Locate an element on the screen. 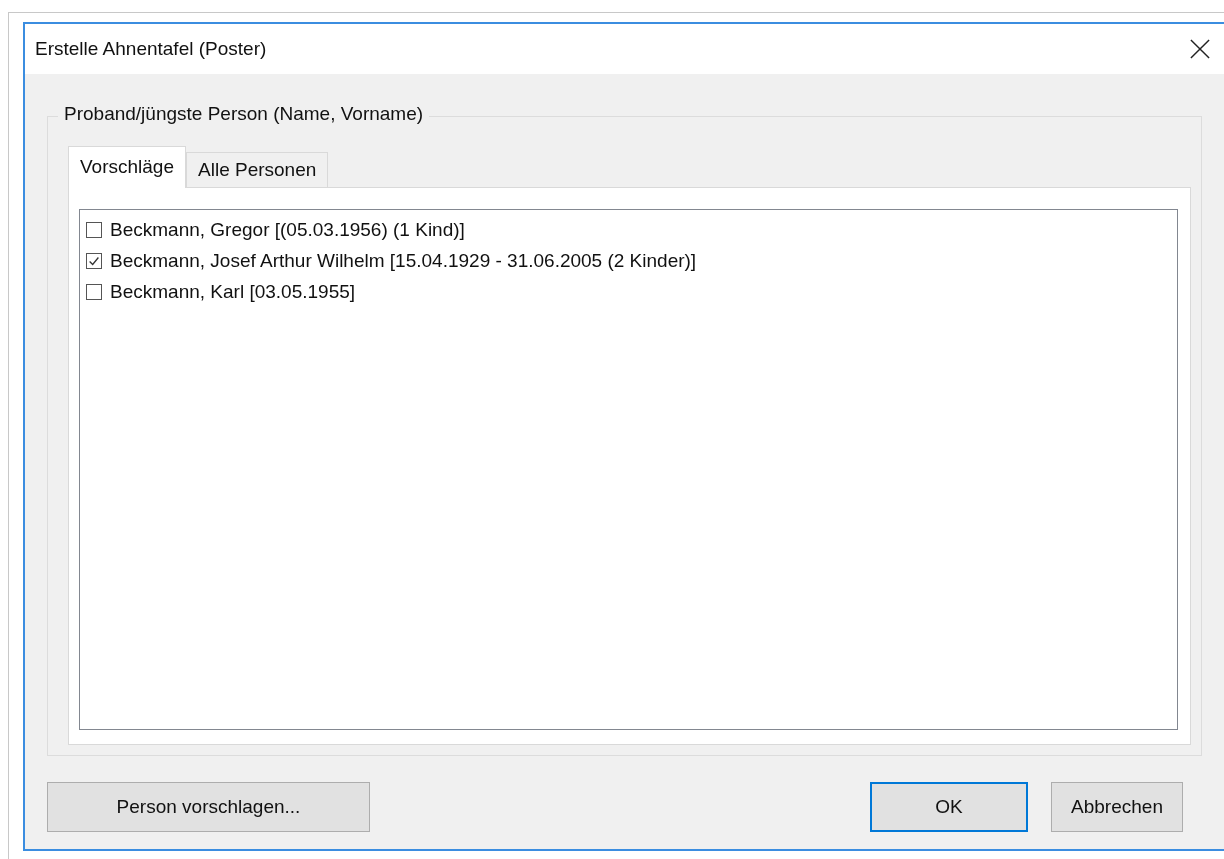  list-item: Beckmann, Gregor [(05.03.1956) (1 Kind)] is located at coordinates (287, 229).